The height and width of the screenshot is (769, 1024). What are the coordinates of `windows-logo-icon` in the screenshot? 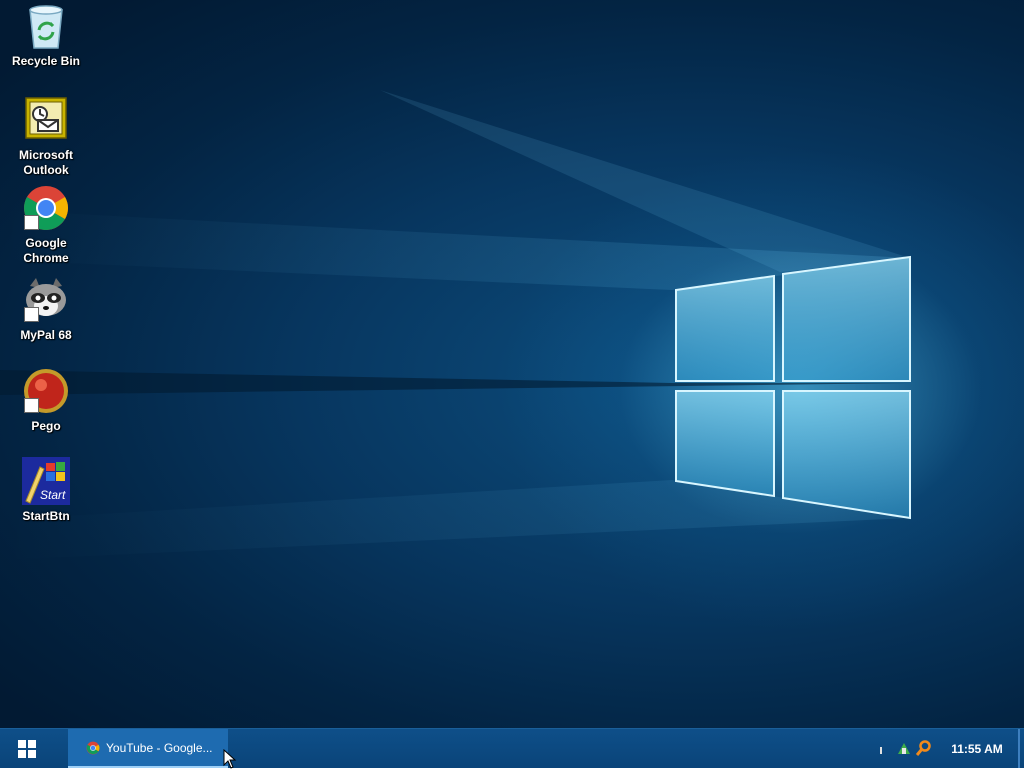 It's located at (27, 749).